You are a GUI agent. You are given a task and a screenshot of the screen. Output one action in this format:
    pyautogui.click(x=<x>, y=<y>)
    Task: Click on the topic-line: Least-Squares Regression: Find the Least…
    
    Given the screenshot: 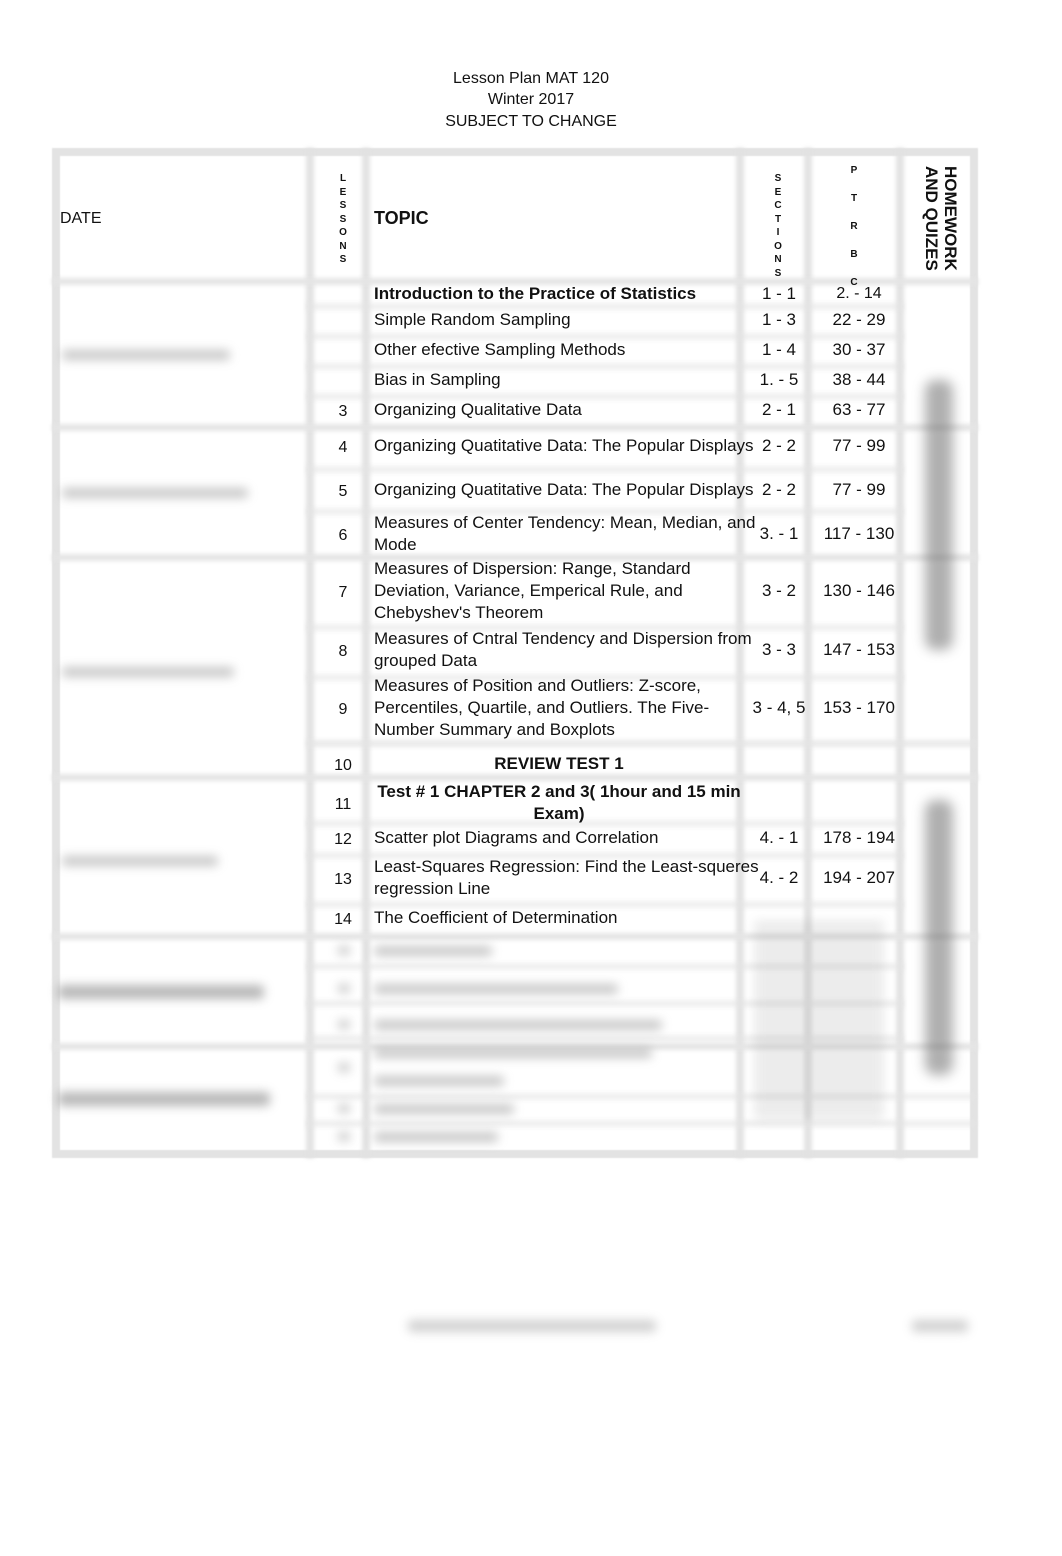 What is the action you would take?
    pyautogui.click(x=566, y=866)
    